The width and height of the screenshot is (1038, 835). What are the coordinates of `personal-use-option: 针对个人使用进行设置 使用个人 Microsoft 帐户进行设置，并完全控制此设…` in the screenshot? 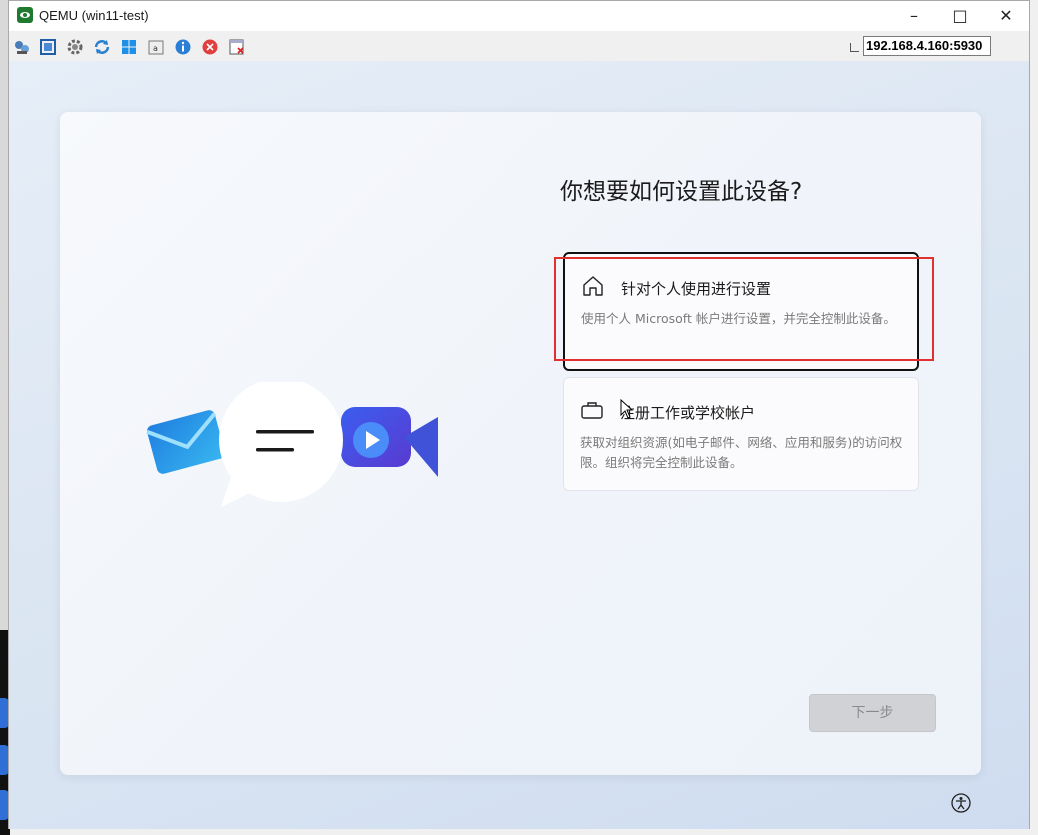 It's located at (741, 311).